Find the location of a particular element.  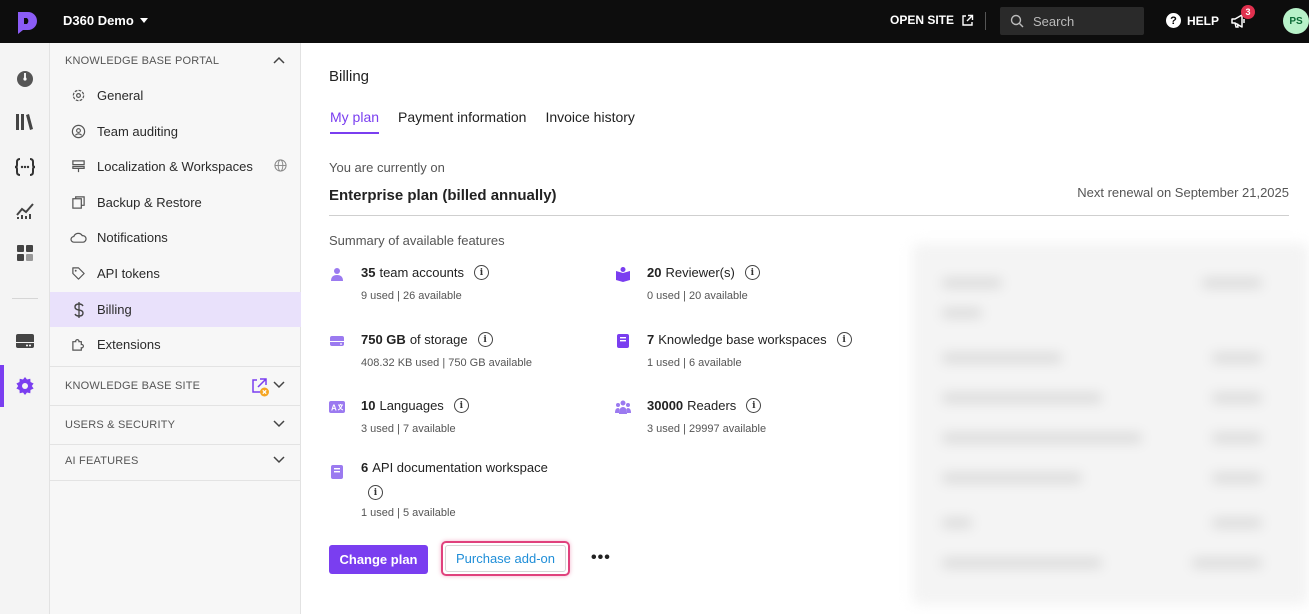

help-button: ? HELP is located at coordinates (1192, 20).